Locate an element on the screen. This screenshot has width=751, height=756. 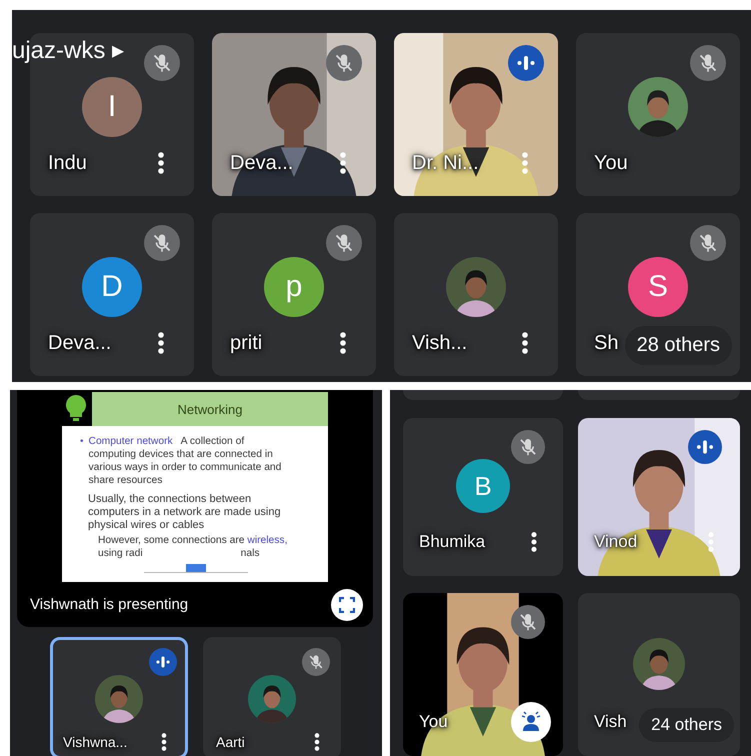
avatar: D is located at coordinates (112, 286).